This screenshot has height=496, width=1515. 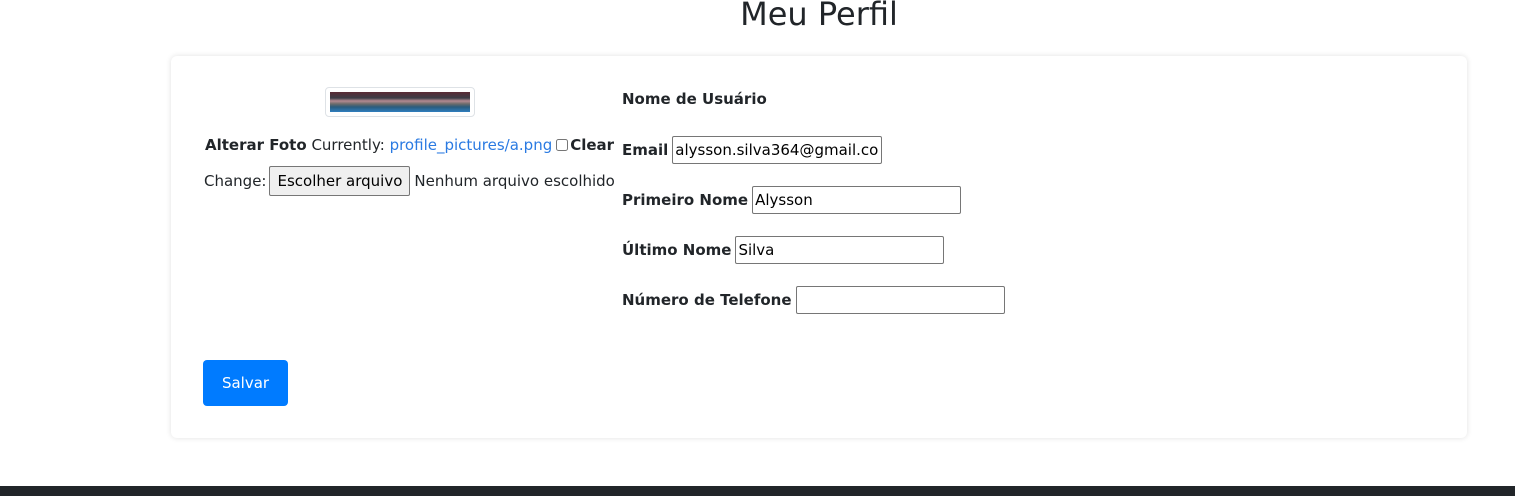 What do you see at coordinates (245, 383) in the screenshot?
I see `save-button: Salvar` at bounding box center [245, 383].